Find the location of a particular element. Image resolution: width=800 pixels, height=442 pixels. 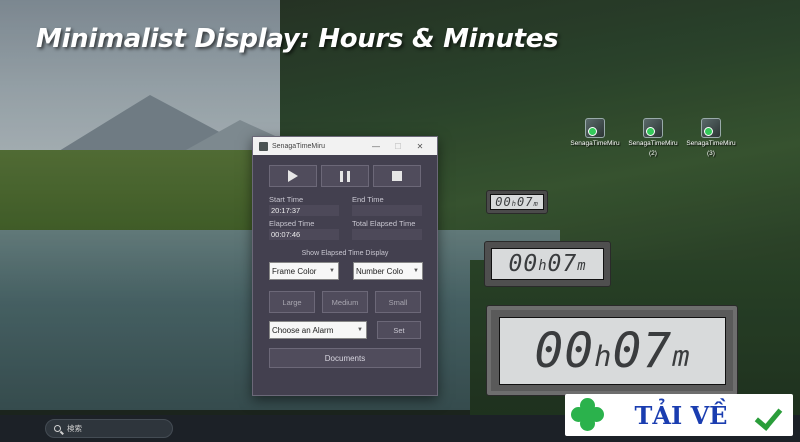

frame-color-value: Frame Color is located at coordinates (294, 271).